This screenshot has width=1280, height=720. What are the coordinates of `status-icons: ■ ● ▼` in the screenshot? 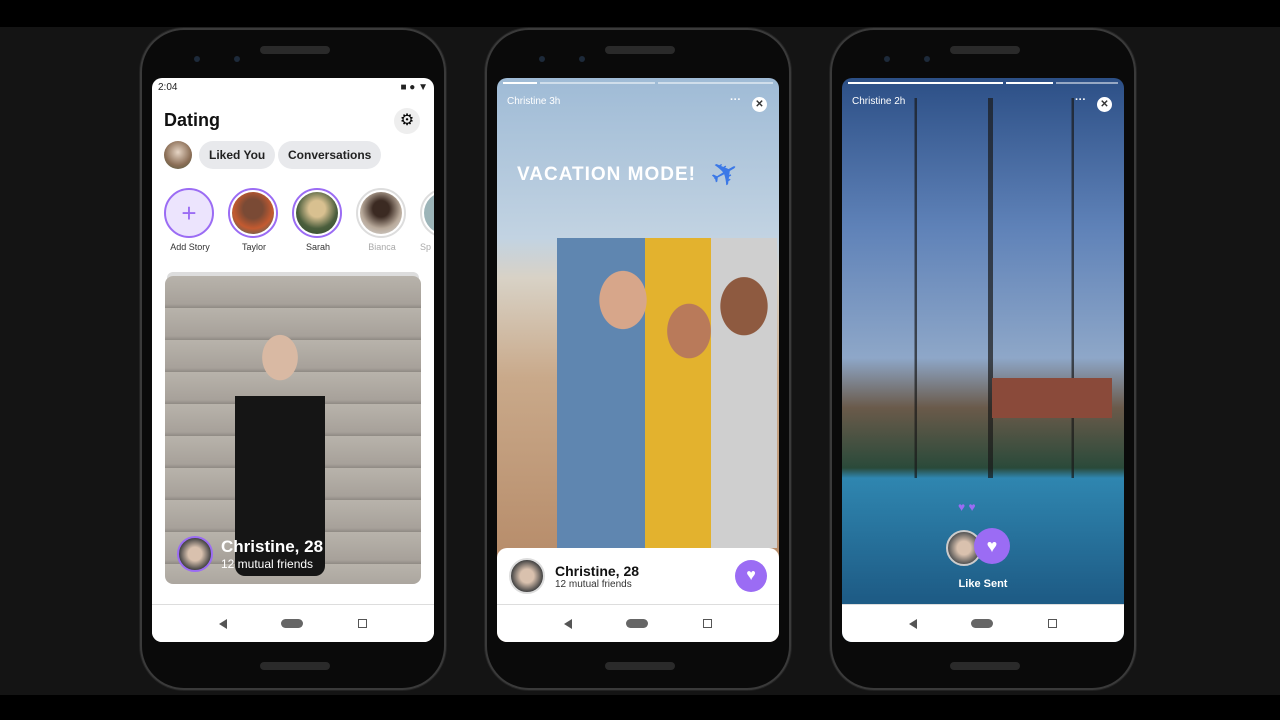 It's located at (414, 87).